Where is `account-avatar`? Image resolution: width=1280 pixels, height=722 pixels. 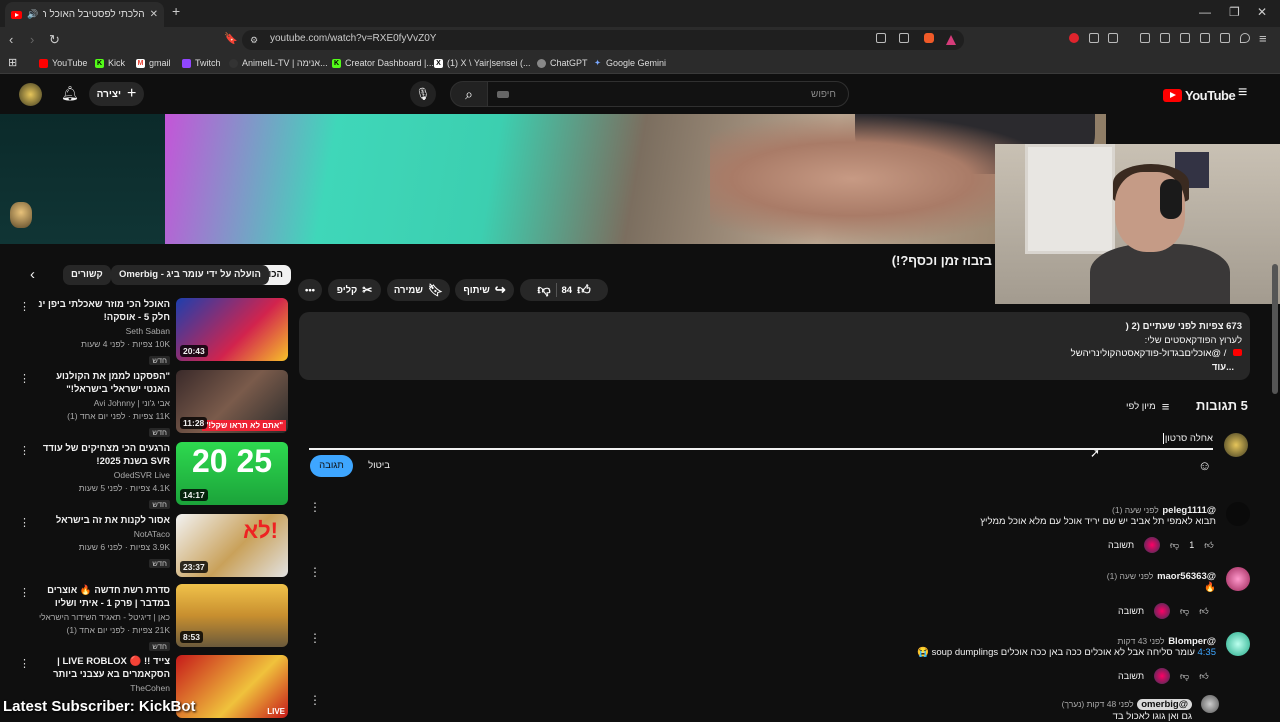
account-avatar is located at coordinates (30, 94).